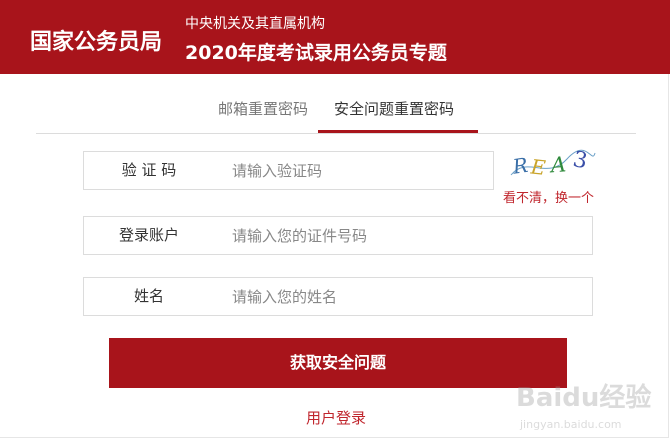 The height and width of the screenshot is (439, 670). Describe the element at coordinates (148, 296) in the screenshot. I see `name-label: 姓名` at that location.